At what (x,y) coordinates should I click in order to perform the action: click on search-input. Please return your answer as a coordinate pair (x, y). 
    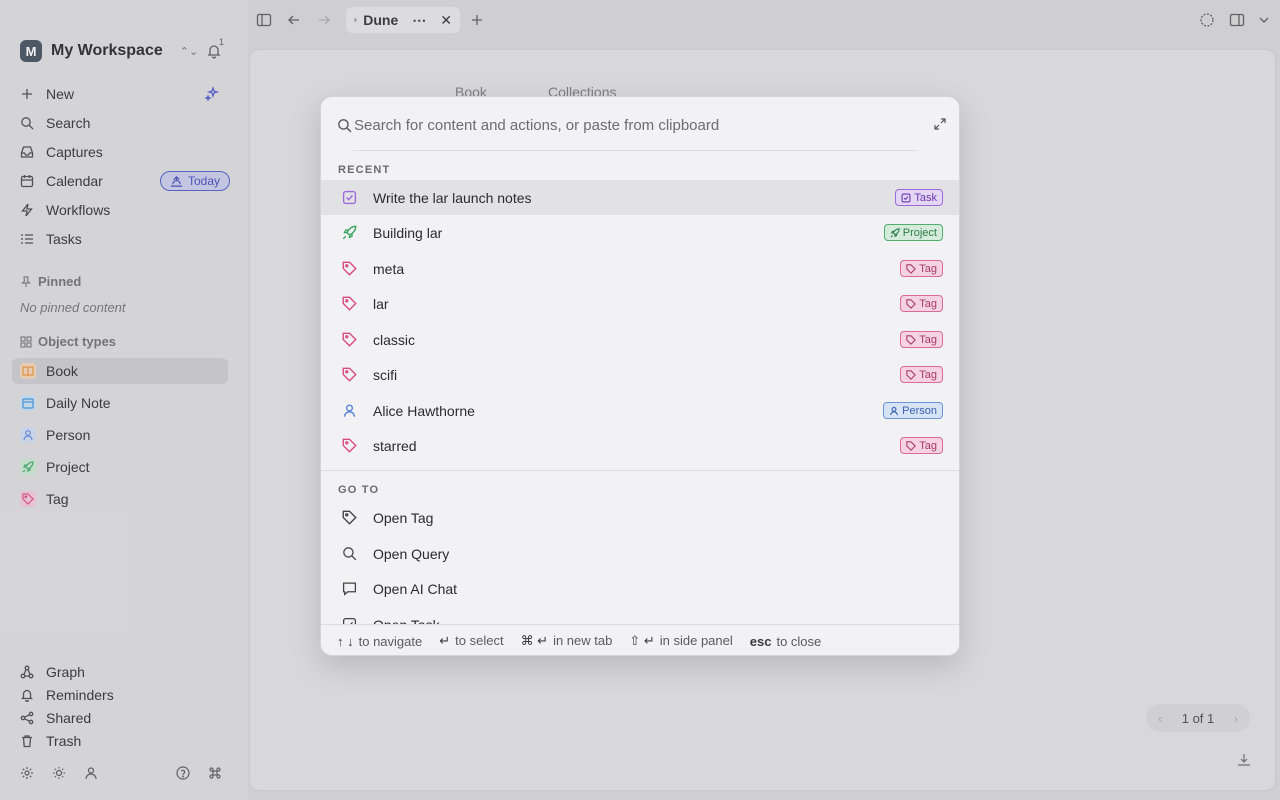
    Looking at the image, I should click on (634, 125).